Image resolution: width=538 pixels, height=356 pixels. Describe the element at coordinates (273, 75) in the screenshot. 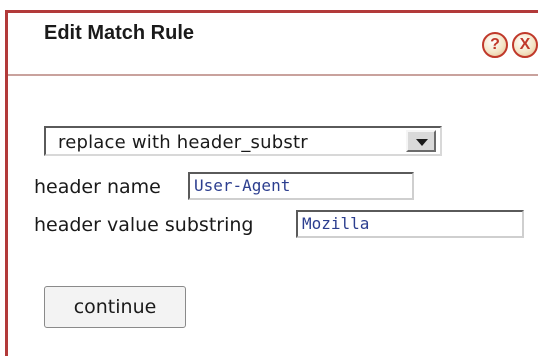

I see `title-divider` at that location.